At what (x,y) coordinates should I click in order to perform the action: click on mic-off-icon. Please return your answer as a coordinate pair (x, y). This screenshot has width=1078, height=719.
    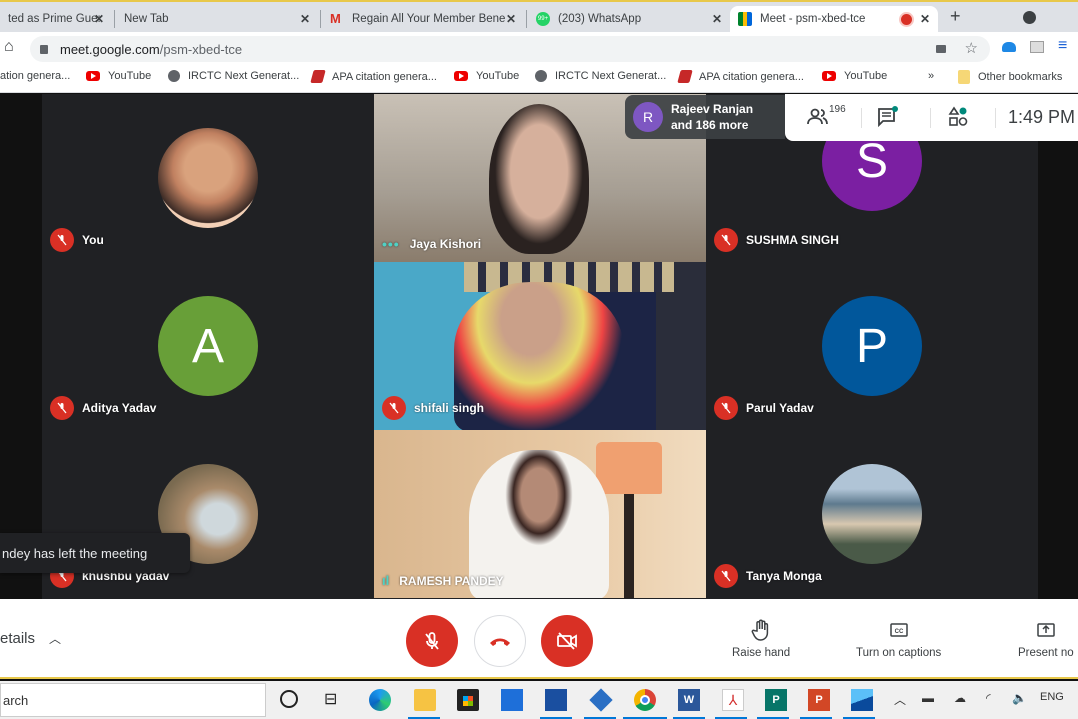
    Looking at the image, I should click on (726, 240).